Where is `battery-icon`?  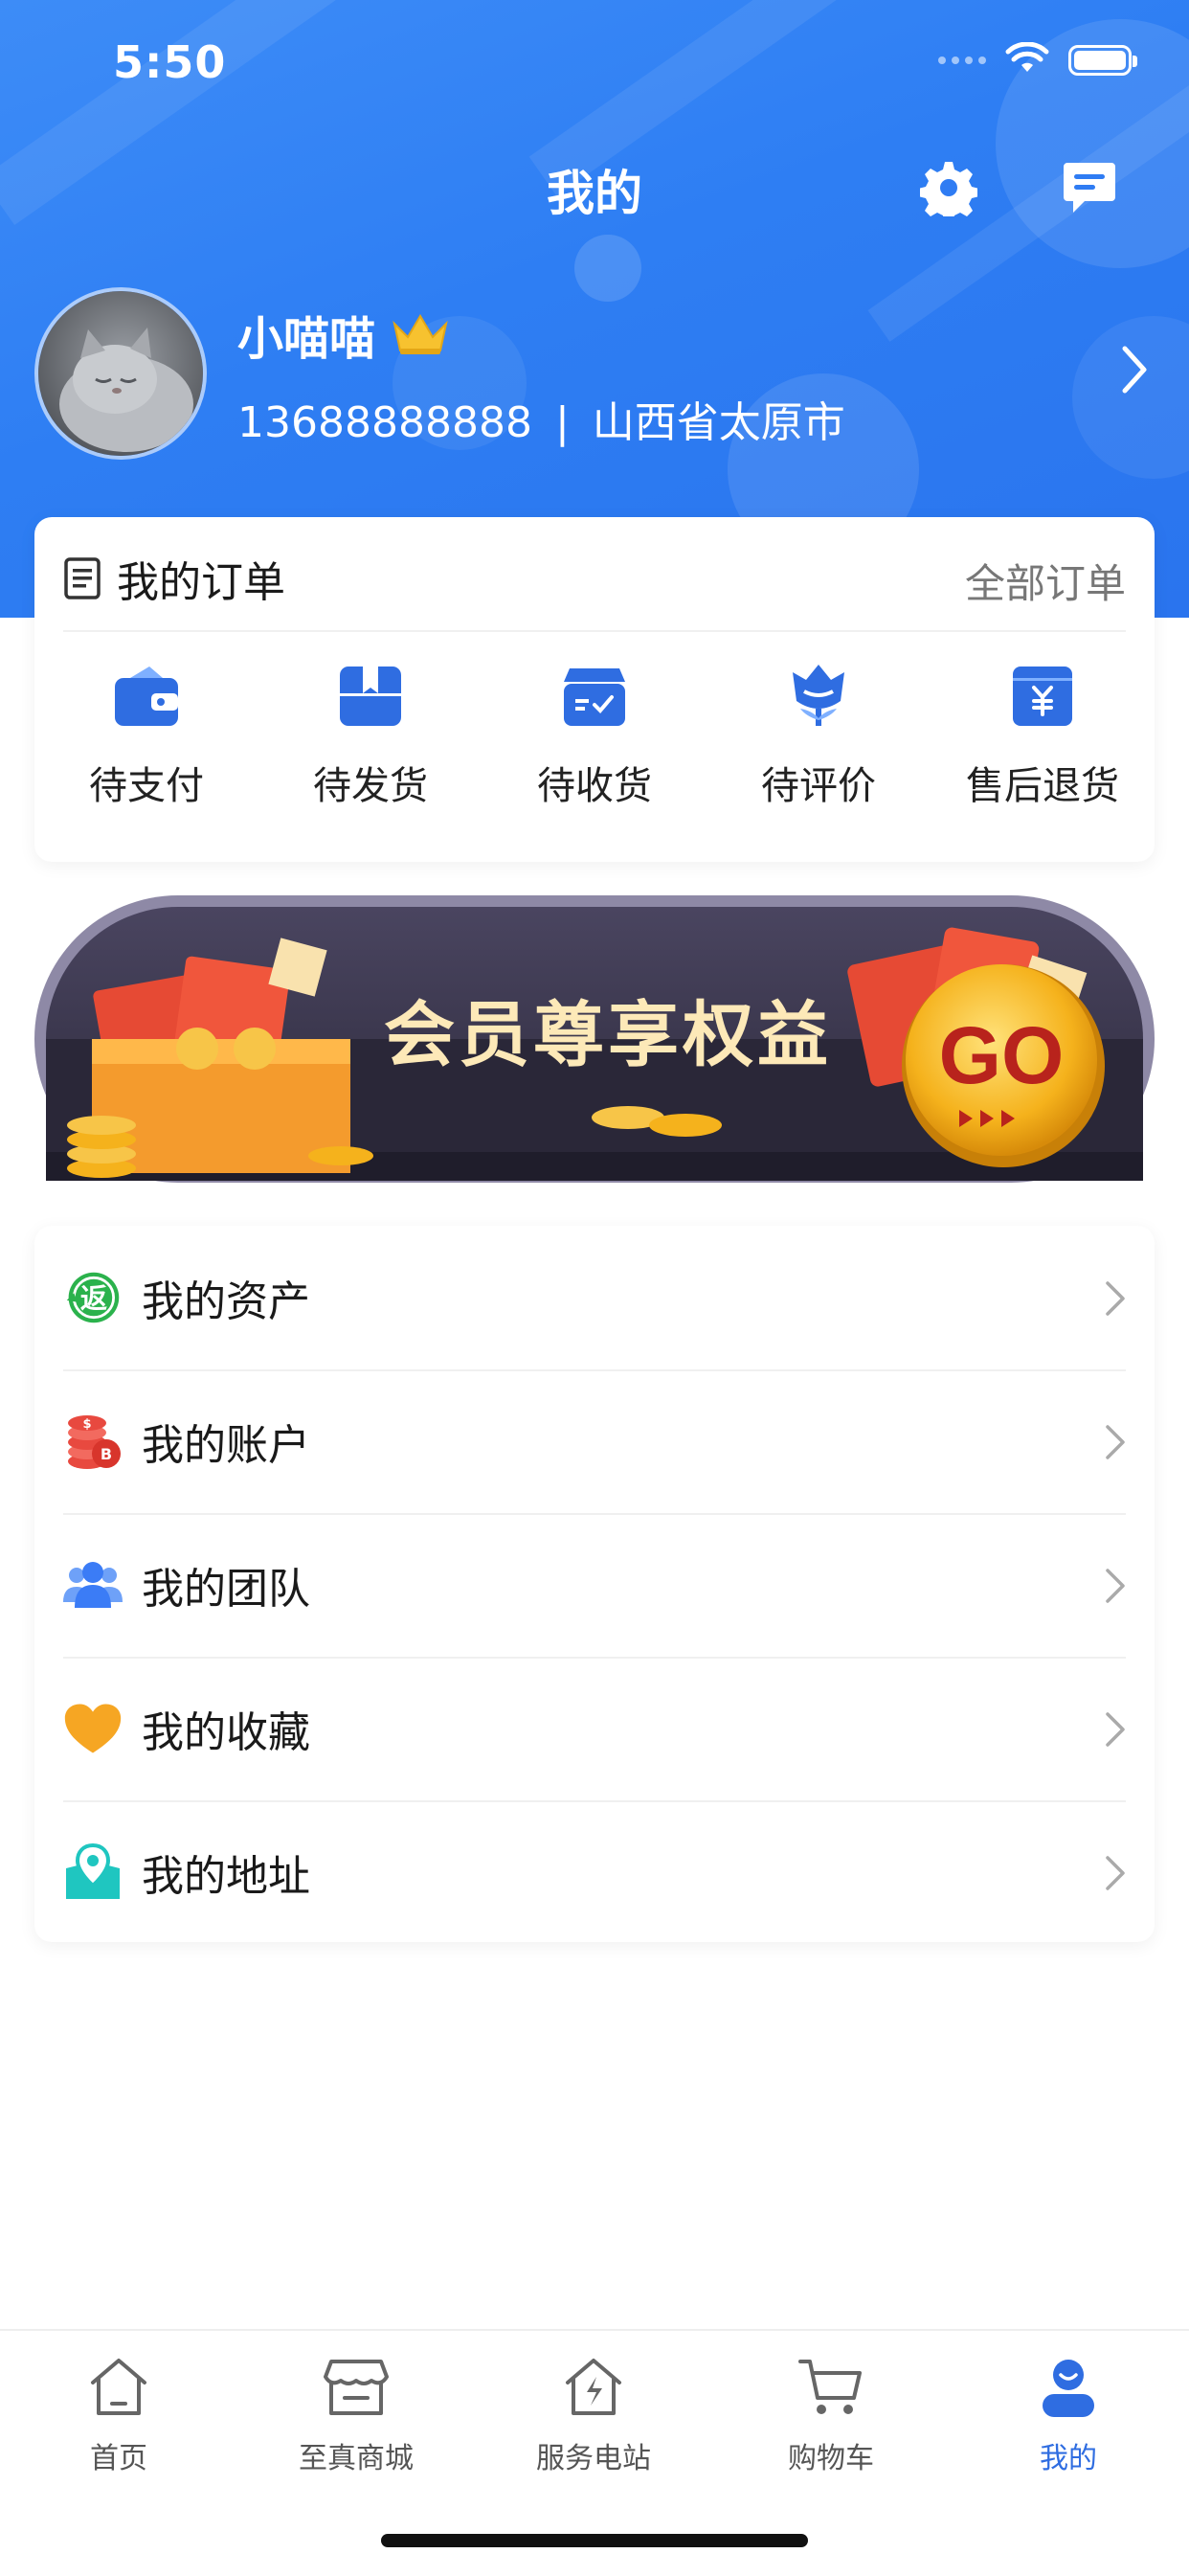 battery-icon is located at coordinates (1102, 60).